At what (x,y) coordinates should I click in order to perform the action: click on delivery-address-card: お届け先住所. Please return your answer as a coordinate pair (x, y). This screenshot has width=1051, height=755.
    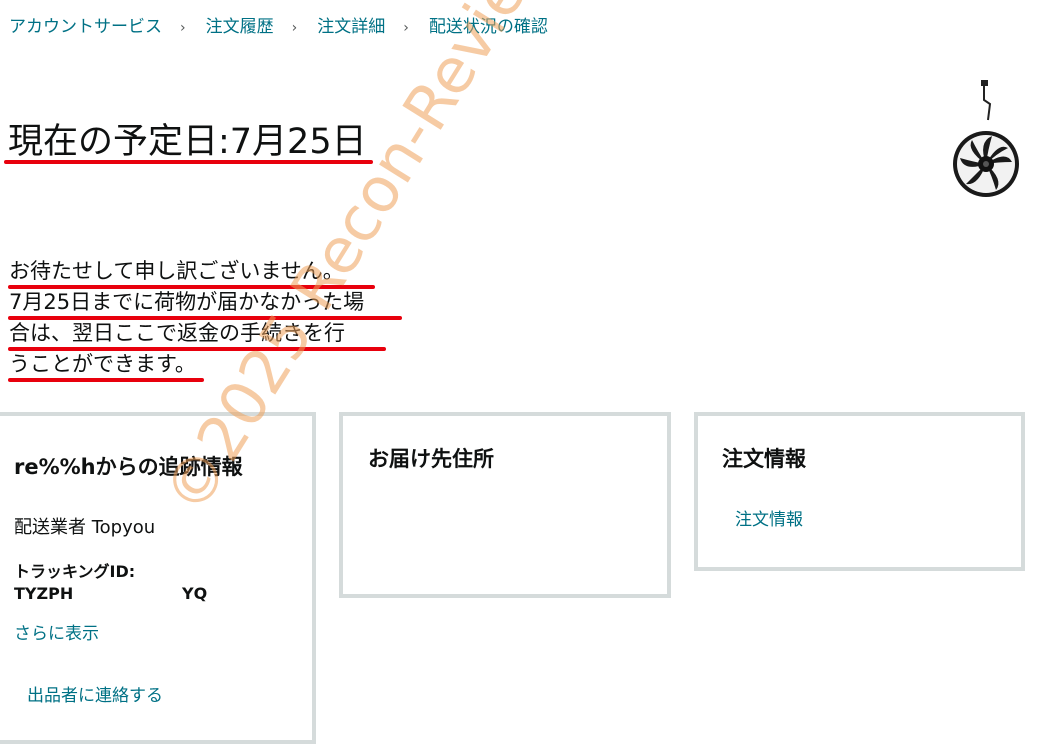
    Looking at the image, I should click on (505, 505).